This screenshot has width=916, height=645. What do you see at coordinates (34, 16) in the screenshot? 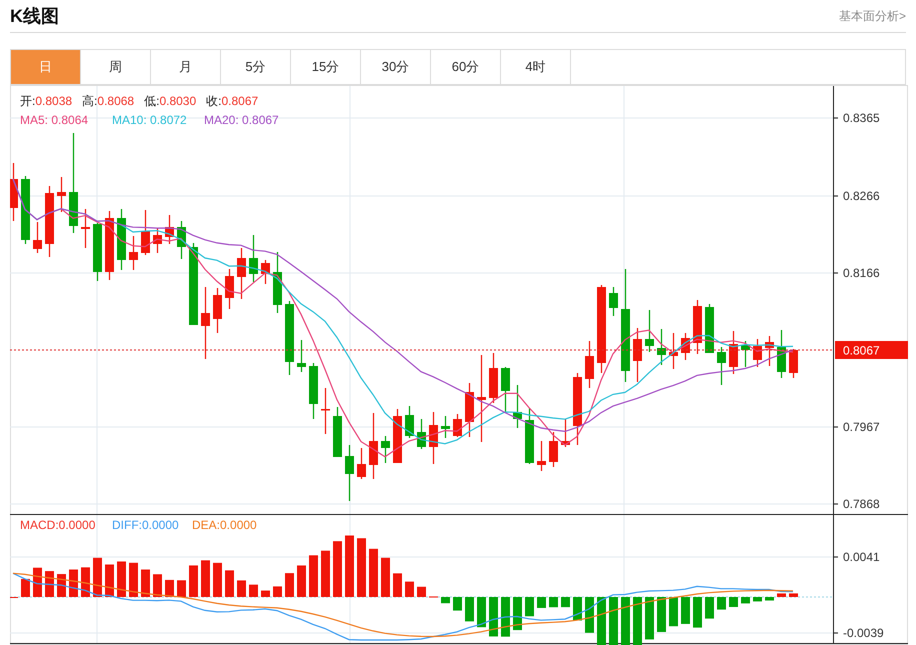
I see `page-title: K线图` at bounding box center [34, 16].